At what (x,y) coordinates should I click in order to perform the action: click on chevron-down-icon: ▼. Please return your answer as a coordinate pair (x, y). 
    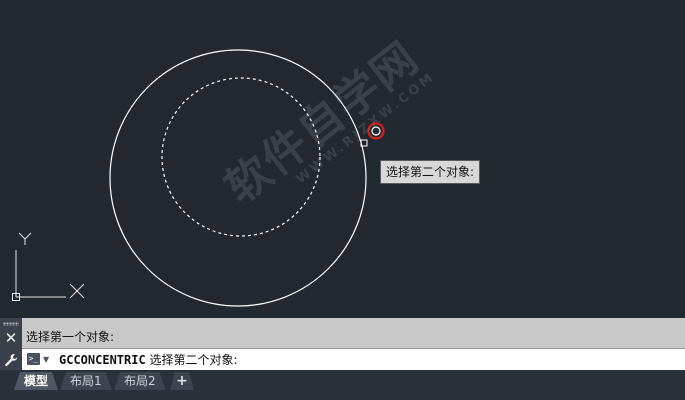
    Looking at the image, I should click on (46, 360).